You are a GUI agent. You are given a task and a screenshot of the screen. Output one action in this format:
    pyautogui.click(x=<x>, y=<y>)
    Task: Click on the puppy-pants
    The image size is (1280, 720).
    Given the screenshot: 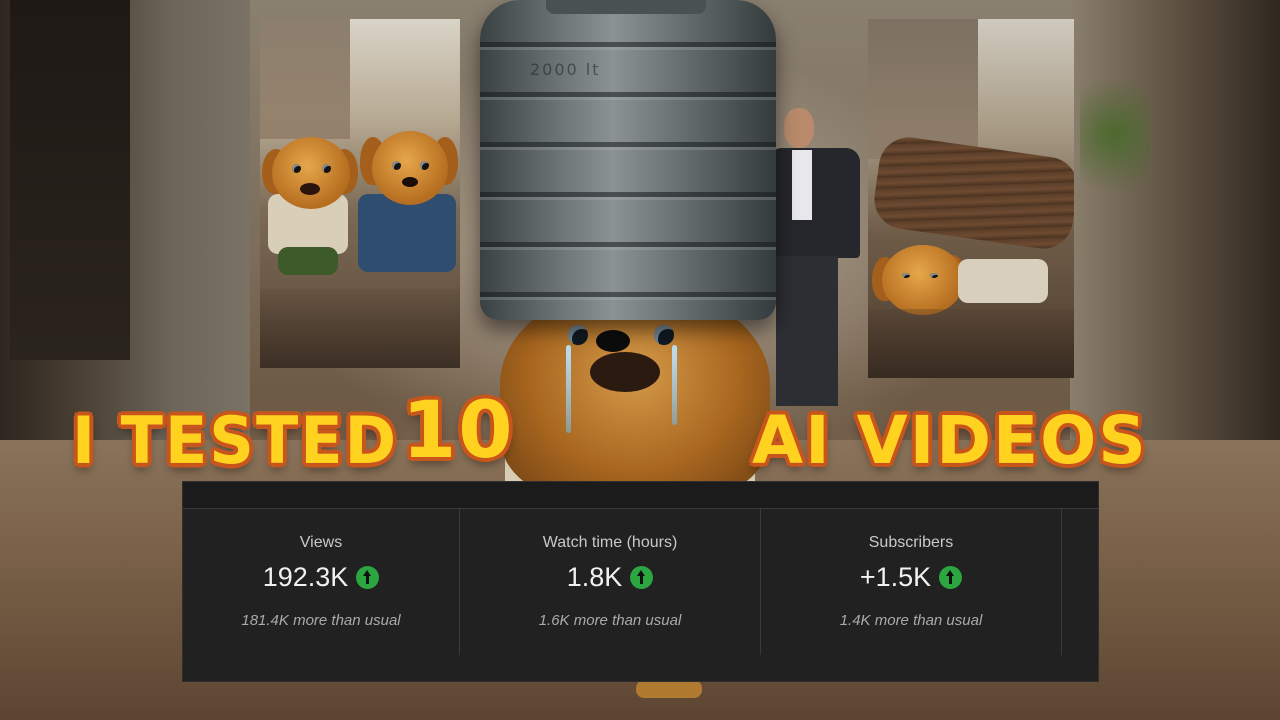 What is the action you would take?
    pyautogui.click(x=308, y=261)
    